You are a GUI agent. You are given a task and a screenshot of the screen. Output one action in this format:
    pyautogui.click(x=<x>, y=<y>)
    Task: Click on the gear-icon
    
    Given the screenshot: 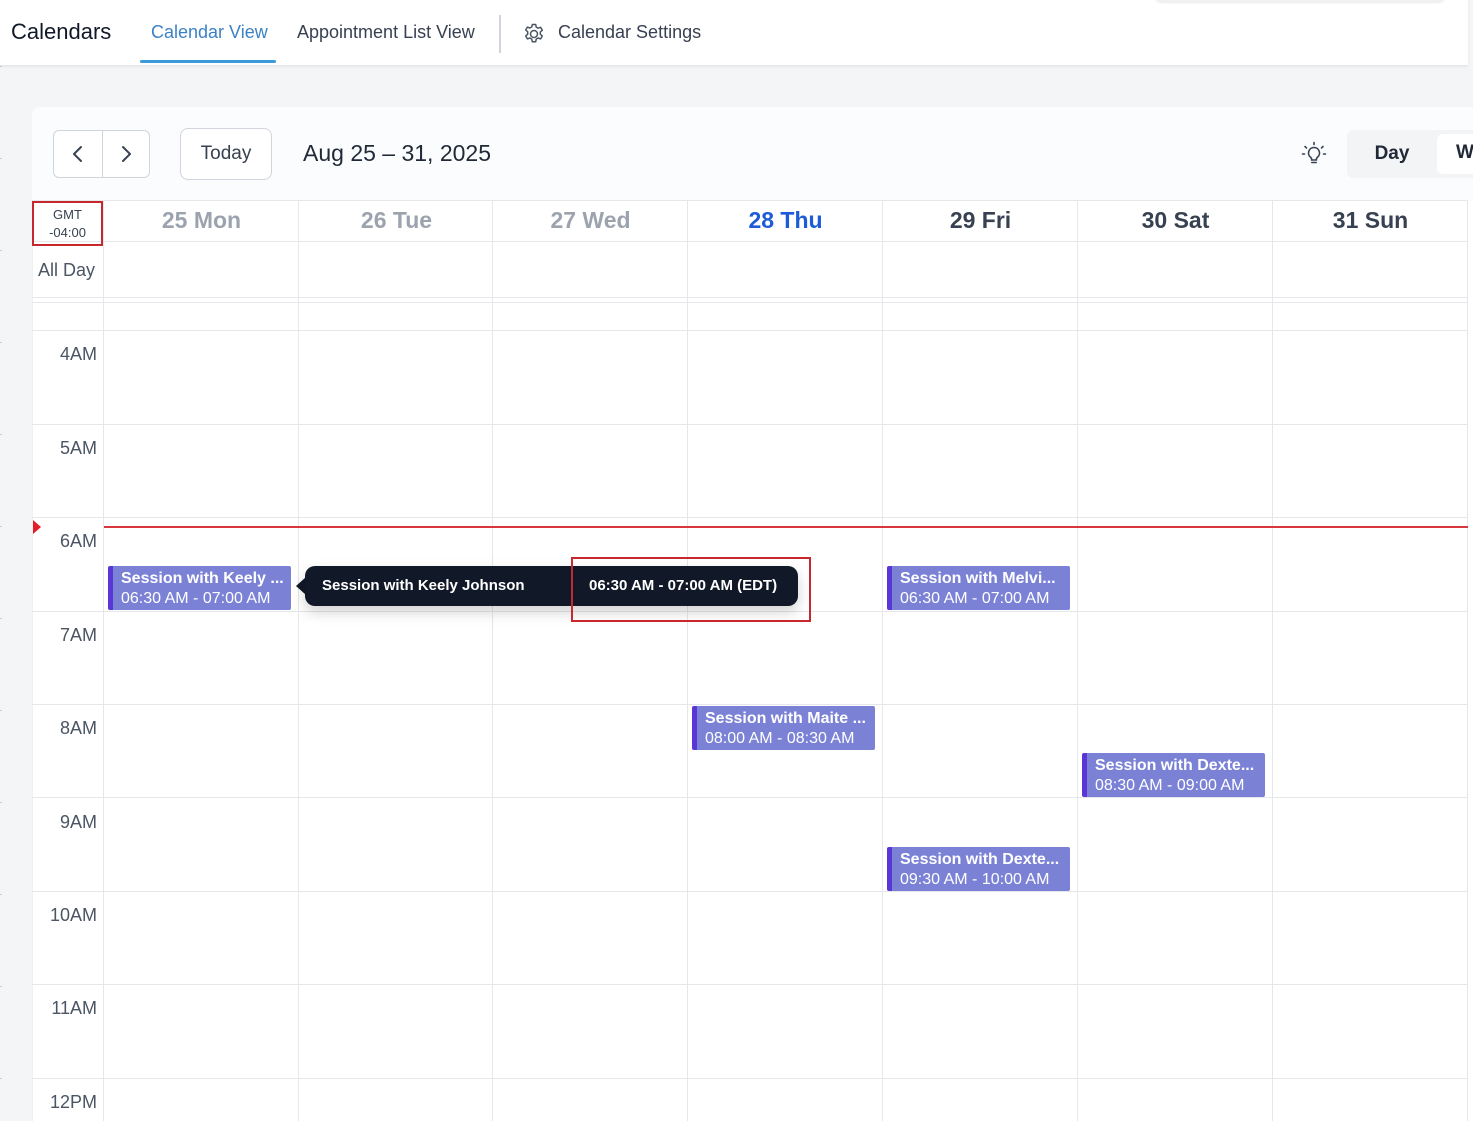 What is the action you would take?
    pyautogui.click(x=534, y=34)
    